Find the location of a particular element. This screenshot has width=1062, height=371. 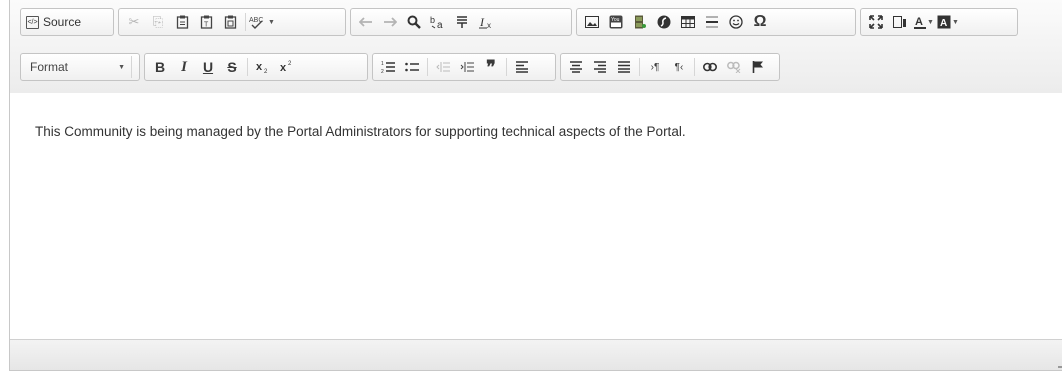

align-right-icon is located at coordinates (600, 67).